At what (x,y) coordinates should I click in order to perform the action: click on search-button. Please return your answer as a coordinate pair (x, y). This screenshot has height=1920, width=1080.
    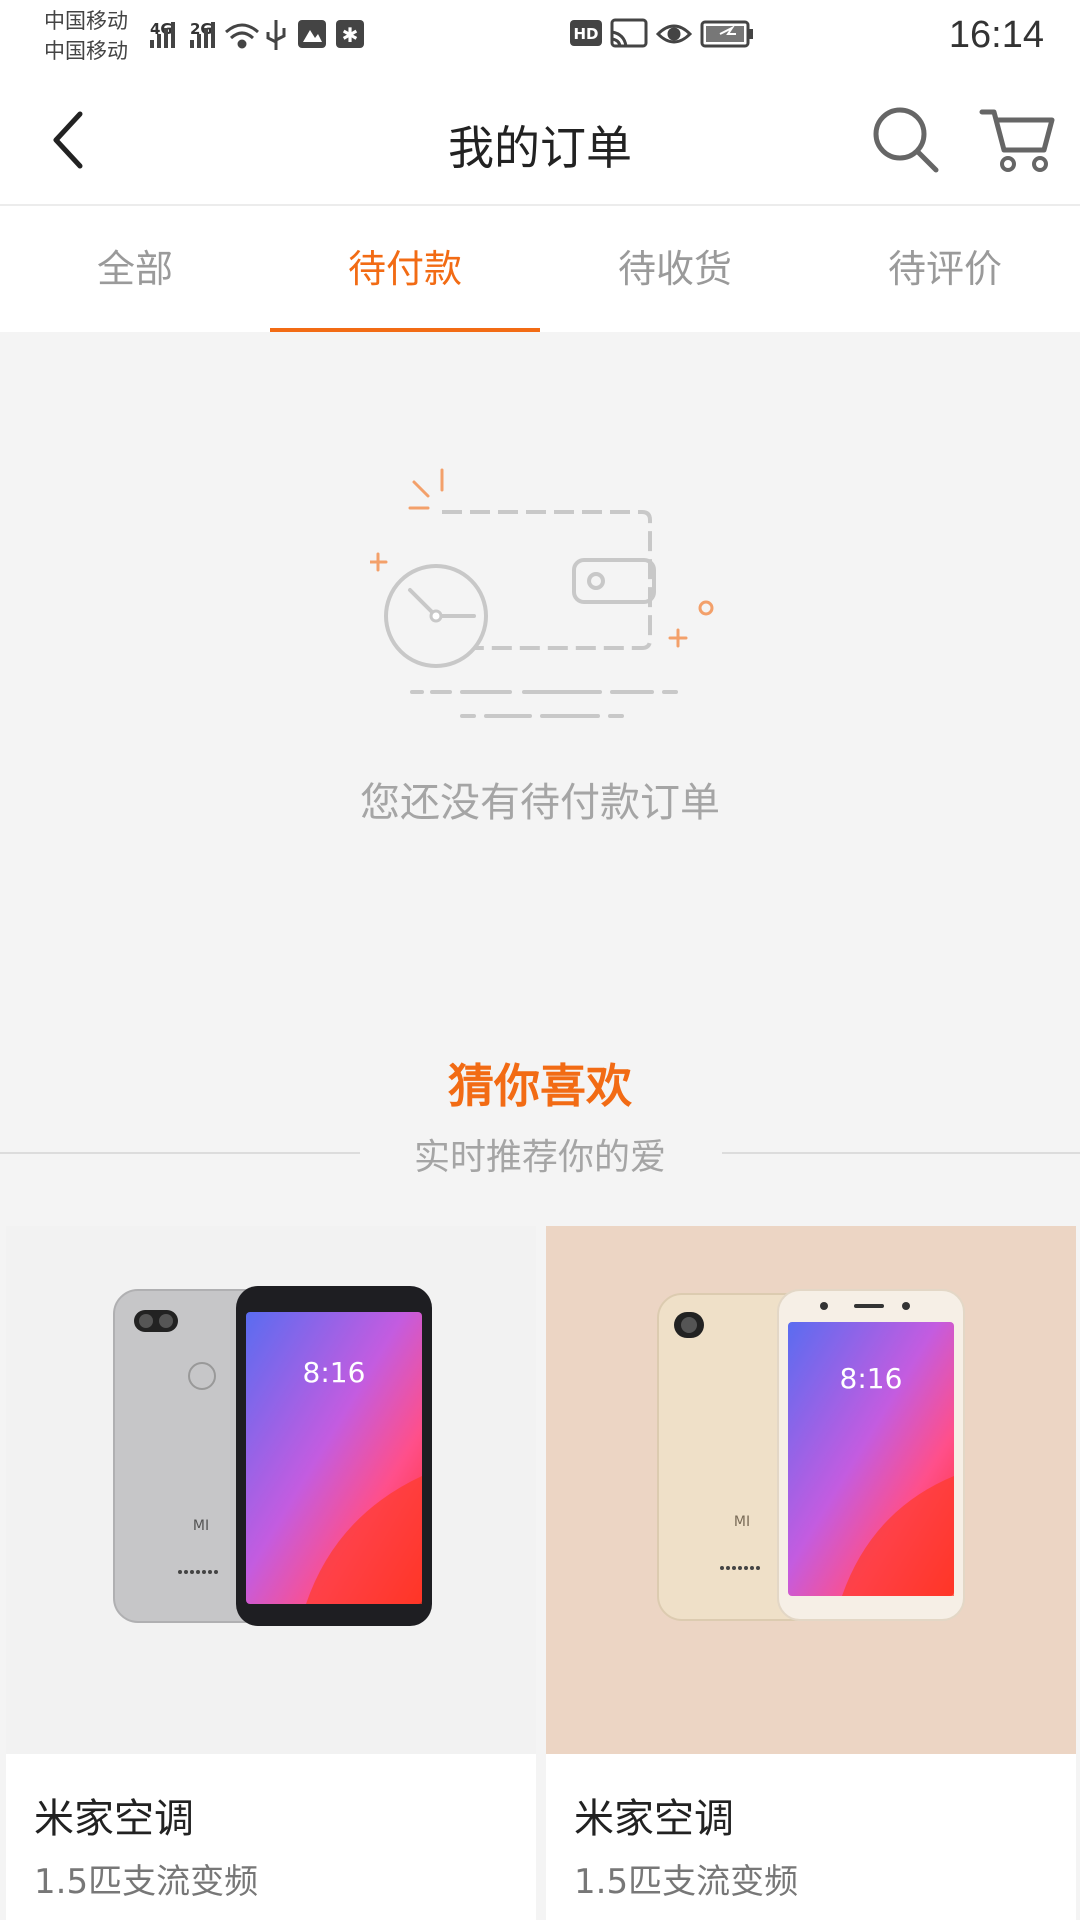
    Looking at the image, I should click on (905, 139).